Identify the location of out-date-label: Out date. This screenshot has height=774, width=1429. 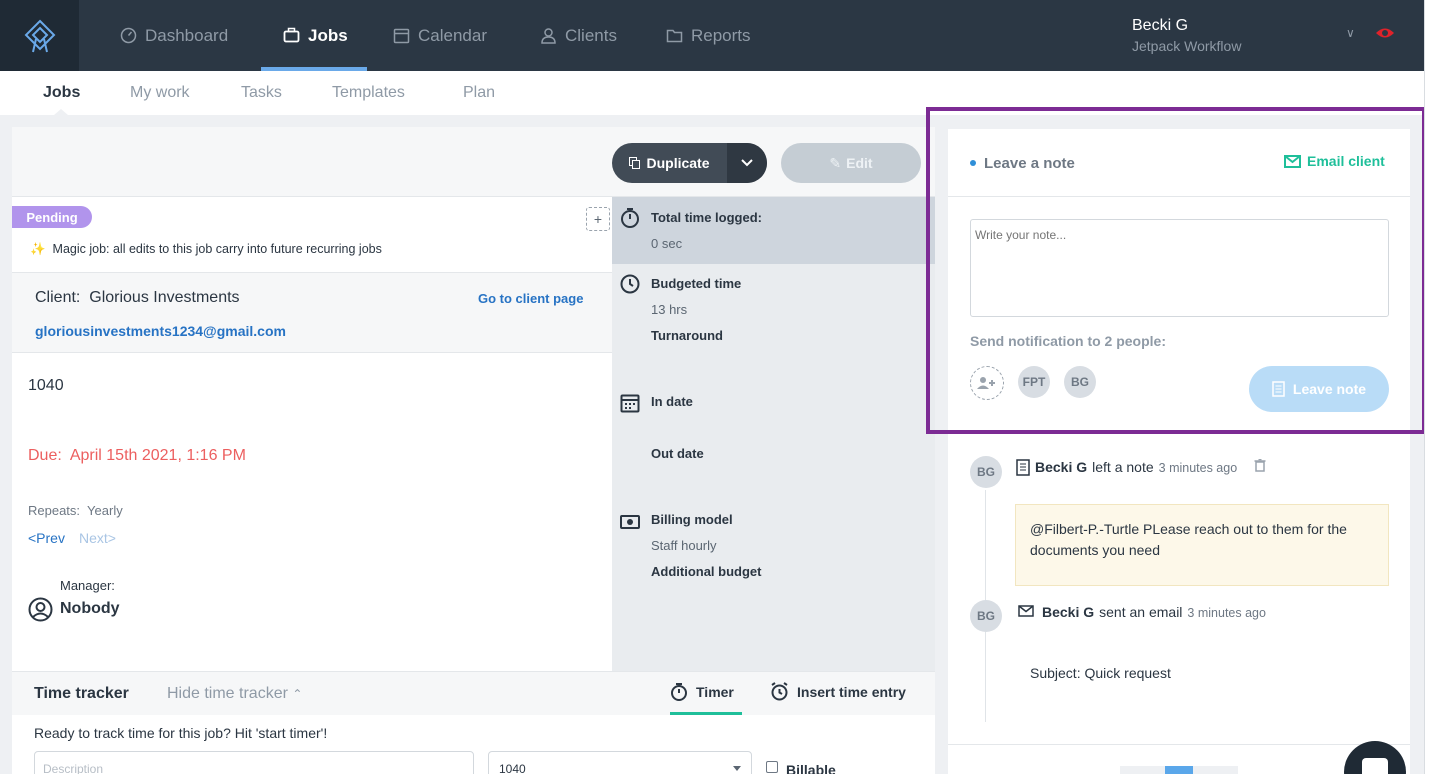
(677, 453).